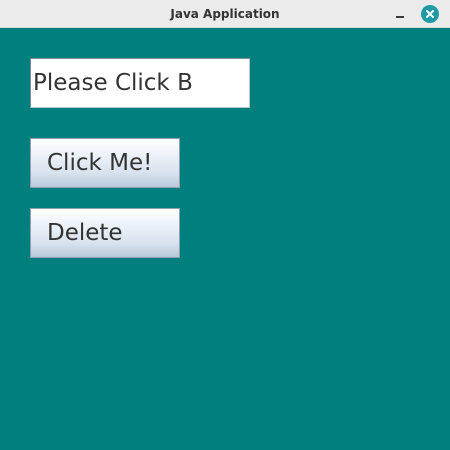  I want to click on minimize-icon, so click(400, 17).